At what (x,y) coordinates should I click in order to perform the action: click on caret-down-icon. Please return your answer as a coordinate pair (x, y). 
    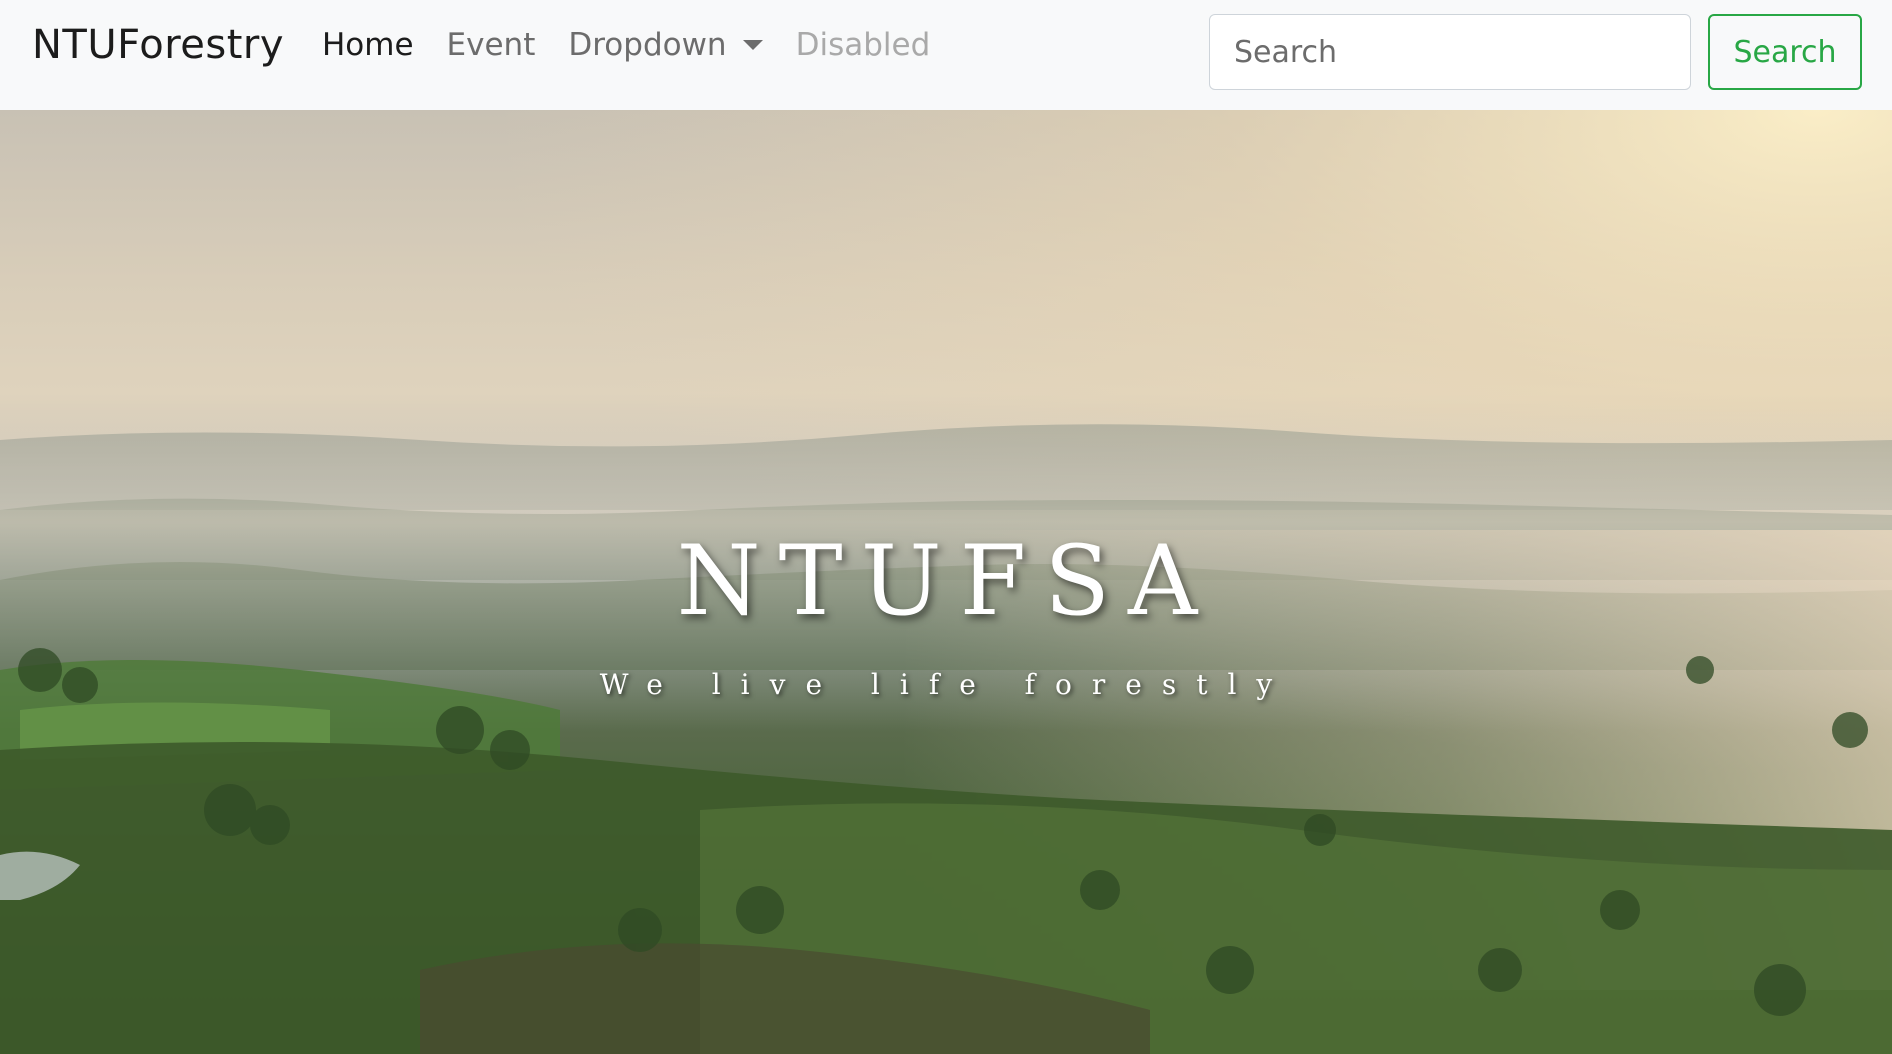
    Looking at the image, I should click on (752, 45).